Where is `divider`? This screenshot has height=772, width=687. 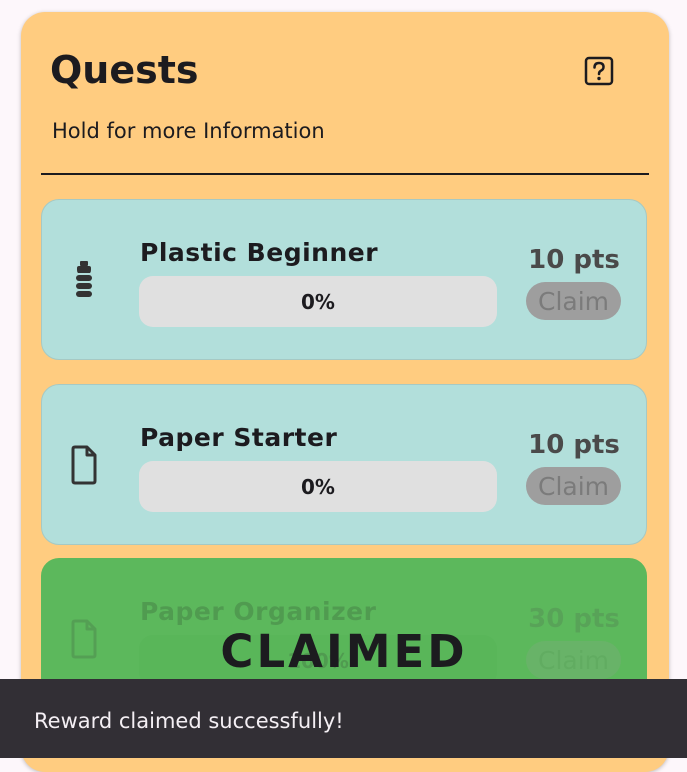
divider is located at coordinates (345, 174).